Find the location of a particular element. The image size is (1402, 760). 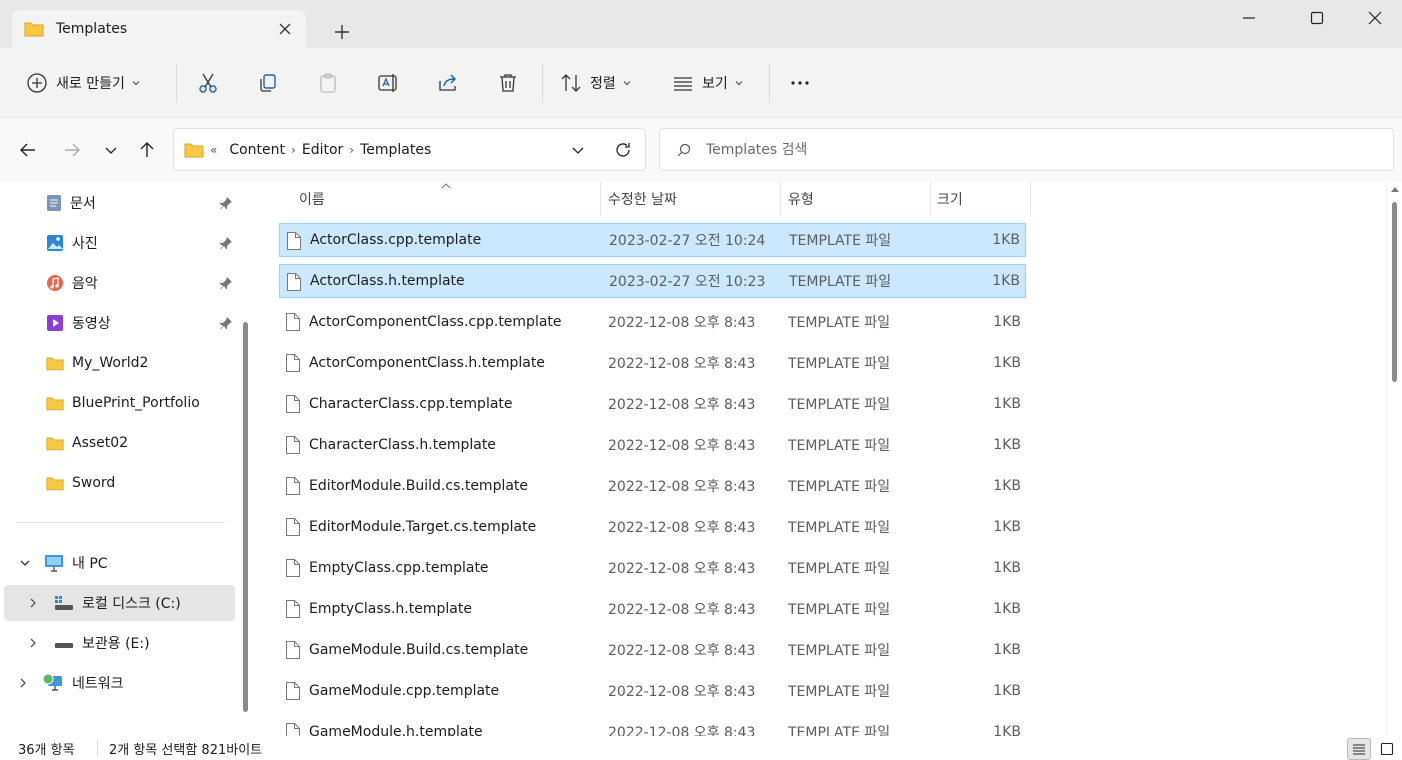

scrollbar-thumb is located at coordinates (1394, 292).